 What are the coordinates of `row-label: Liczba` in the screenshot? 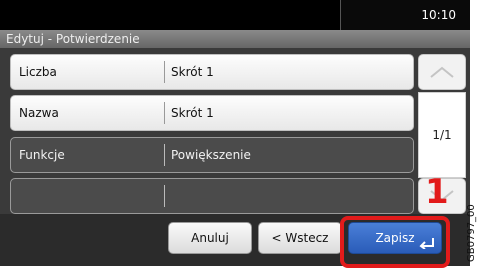 It's located at (38, 72).